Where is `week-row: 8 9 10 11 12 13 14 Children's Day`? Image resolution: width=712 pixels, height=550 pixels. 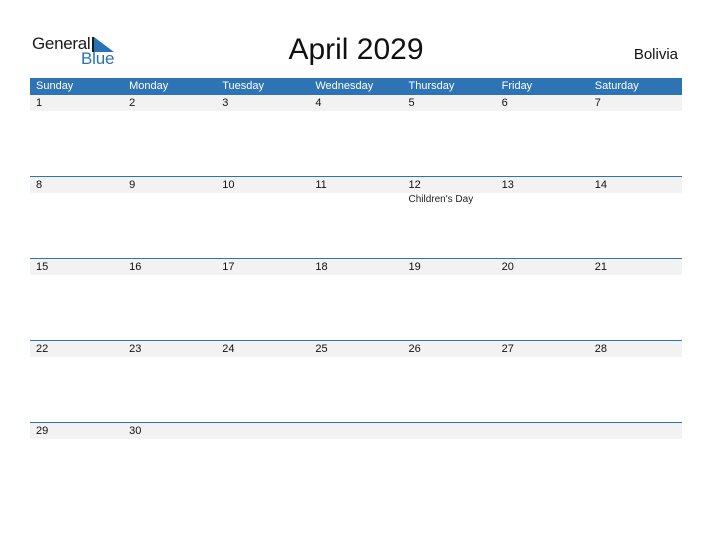
week-row: 8 9 10 11 12 13 14 Children's Day is located at coordinates (356, 217).